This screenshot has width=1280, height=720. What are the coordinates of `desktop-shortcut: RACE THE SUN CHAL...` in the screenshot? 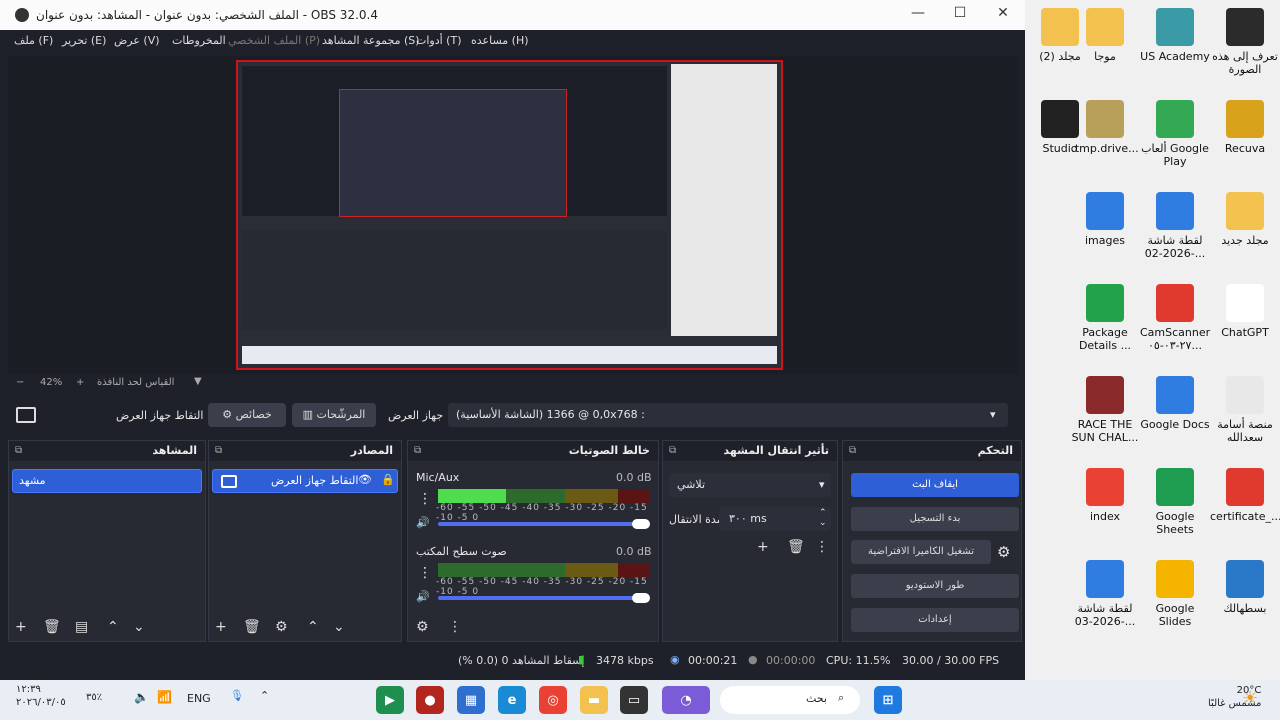 It's located at (1105, 410).